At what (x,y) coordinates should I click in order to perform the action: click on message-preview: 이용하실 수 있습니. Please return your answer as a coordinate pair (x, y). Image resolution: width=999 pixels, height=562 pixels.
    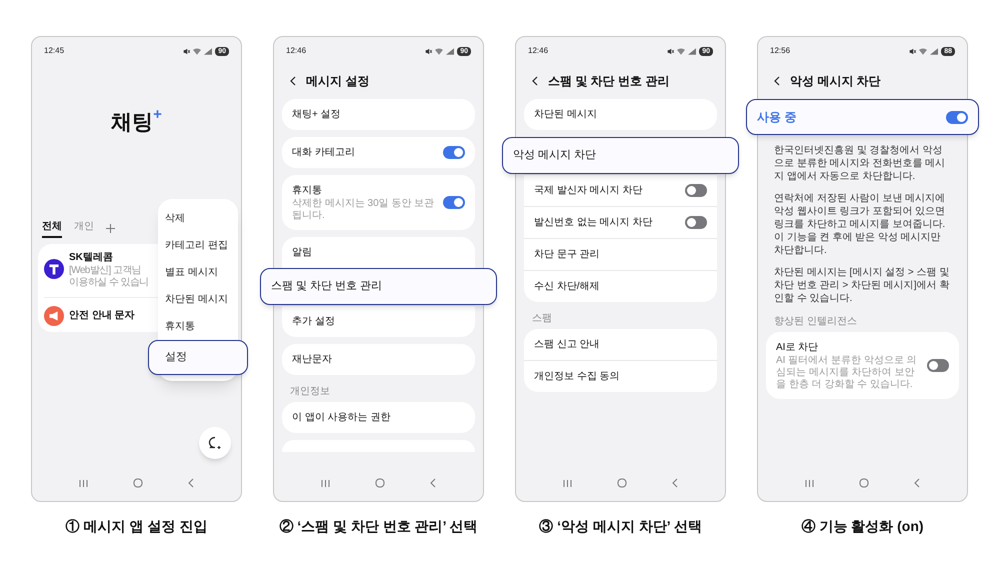
    Looking at the image, I should click on (109, 282).